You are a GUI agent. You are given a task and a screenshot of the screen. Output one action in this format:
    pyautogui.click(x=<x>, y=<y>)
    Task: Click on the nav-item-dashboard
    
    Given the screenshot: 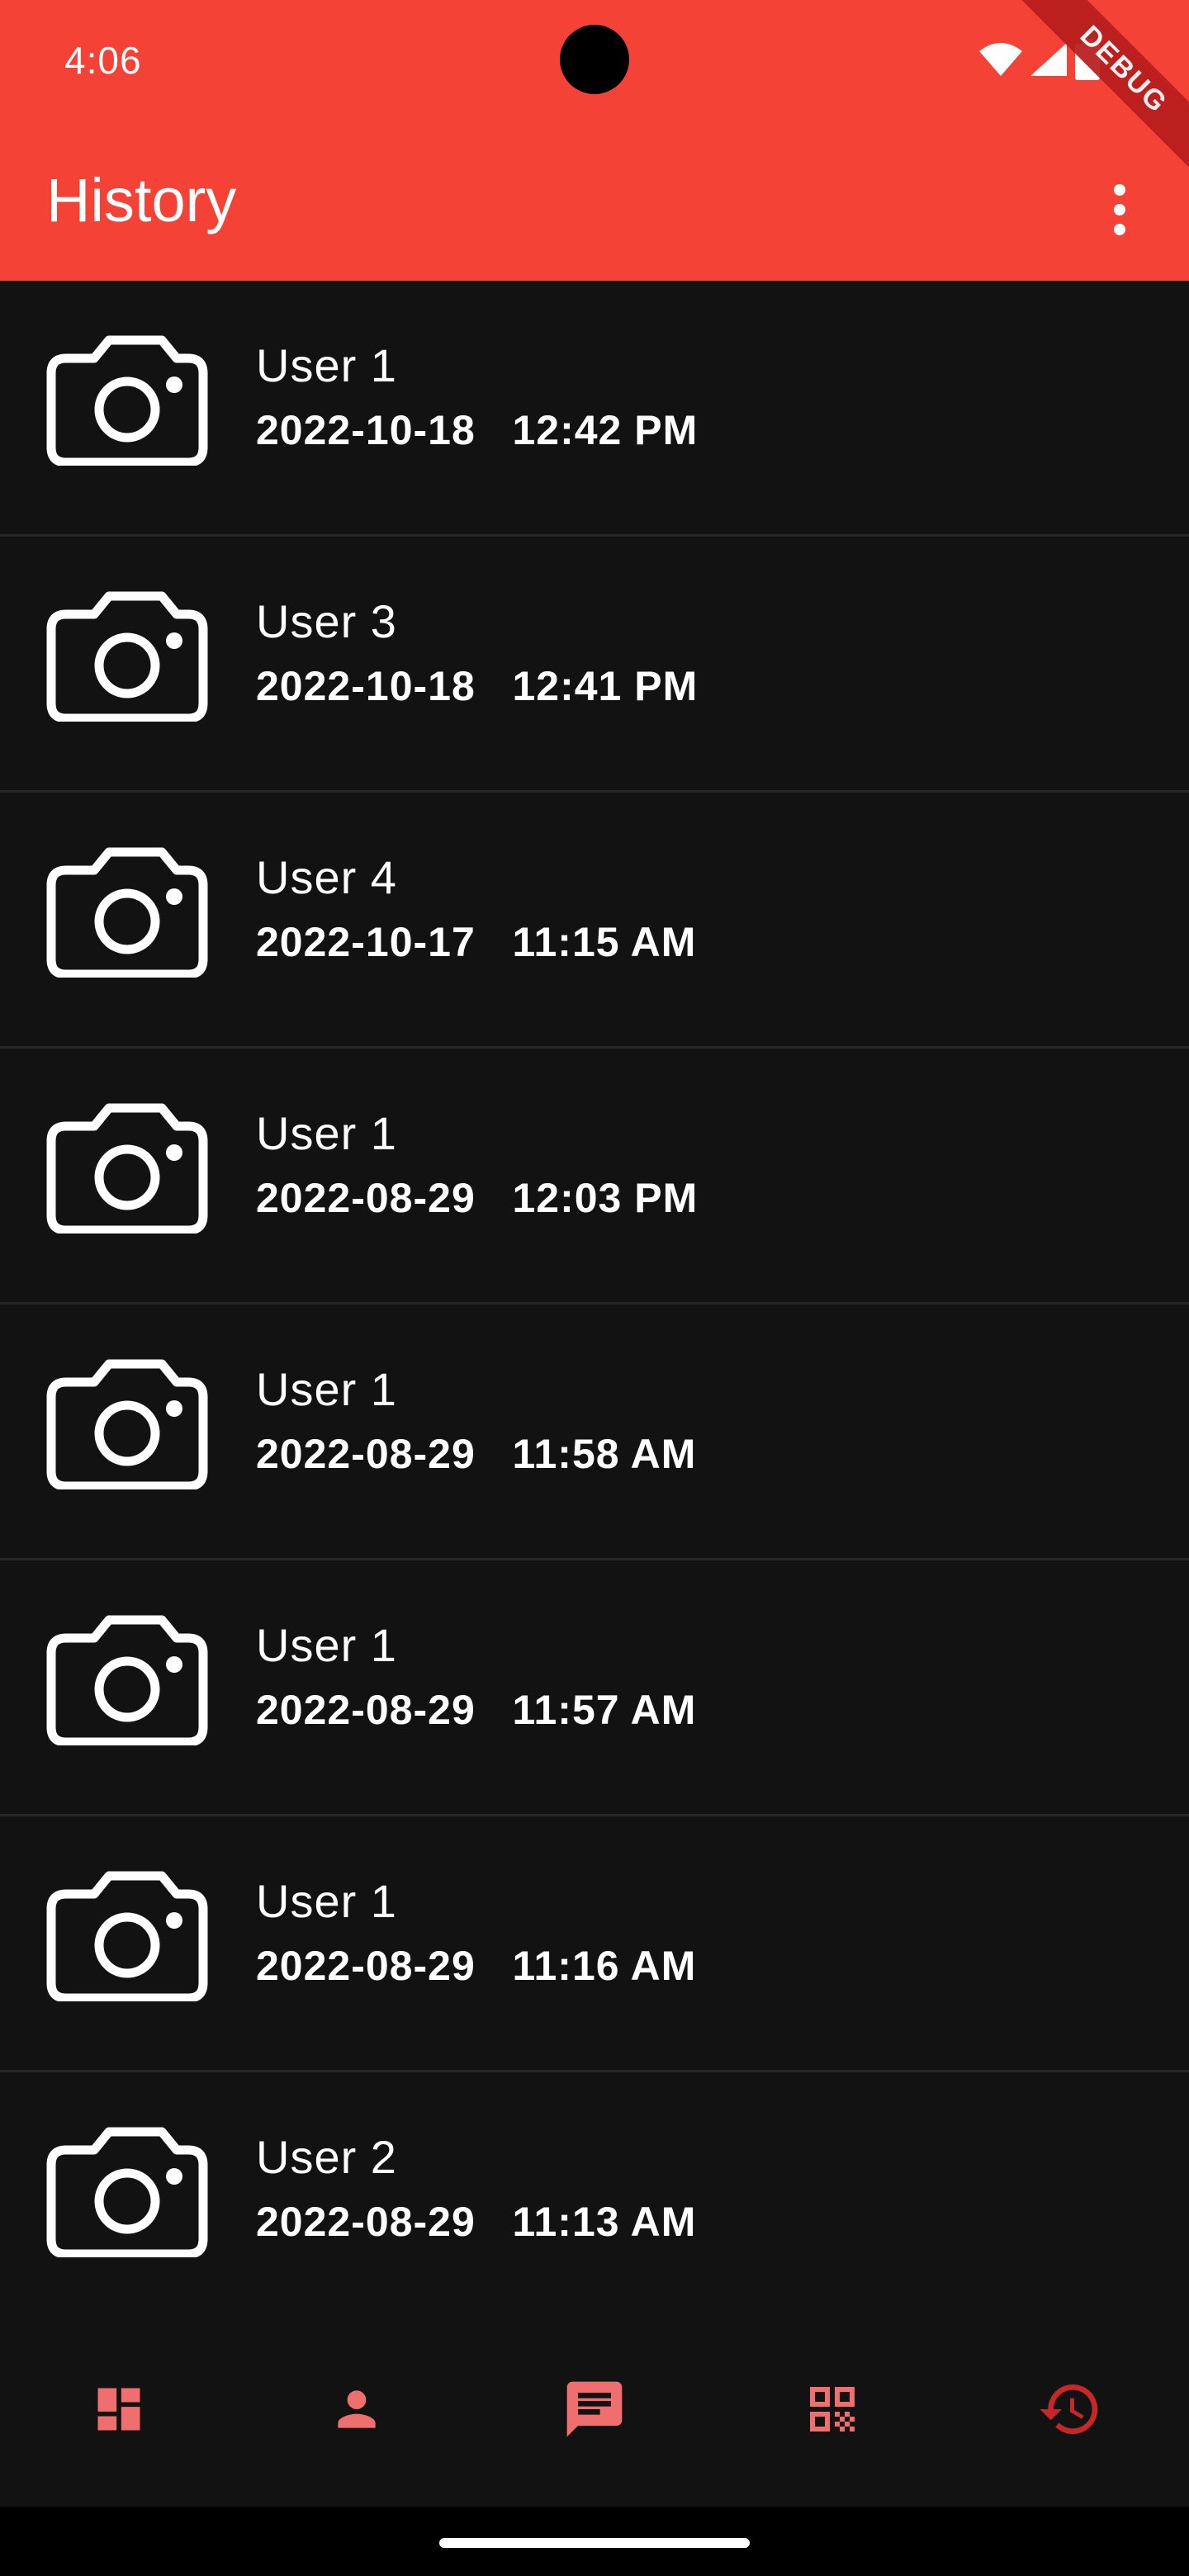 What is the action you would take?
    pyautogui.click(x=119, y=2409)
    